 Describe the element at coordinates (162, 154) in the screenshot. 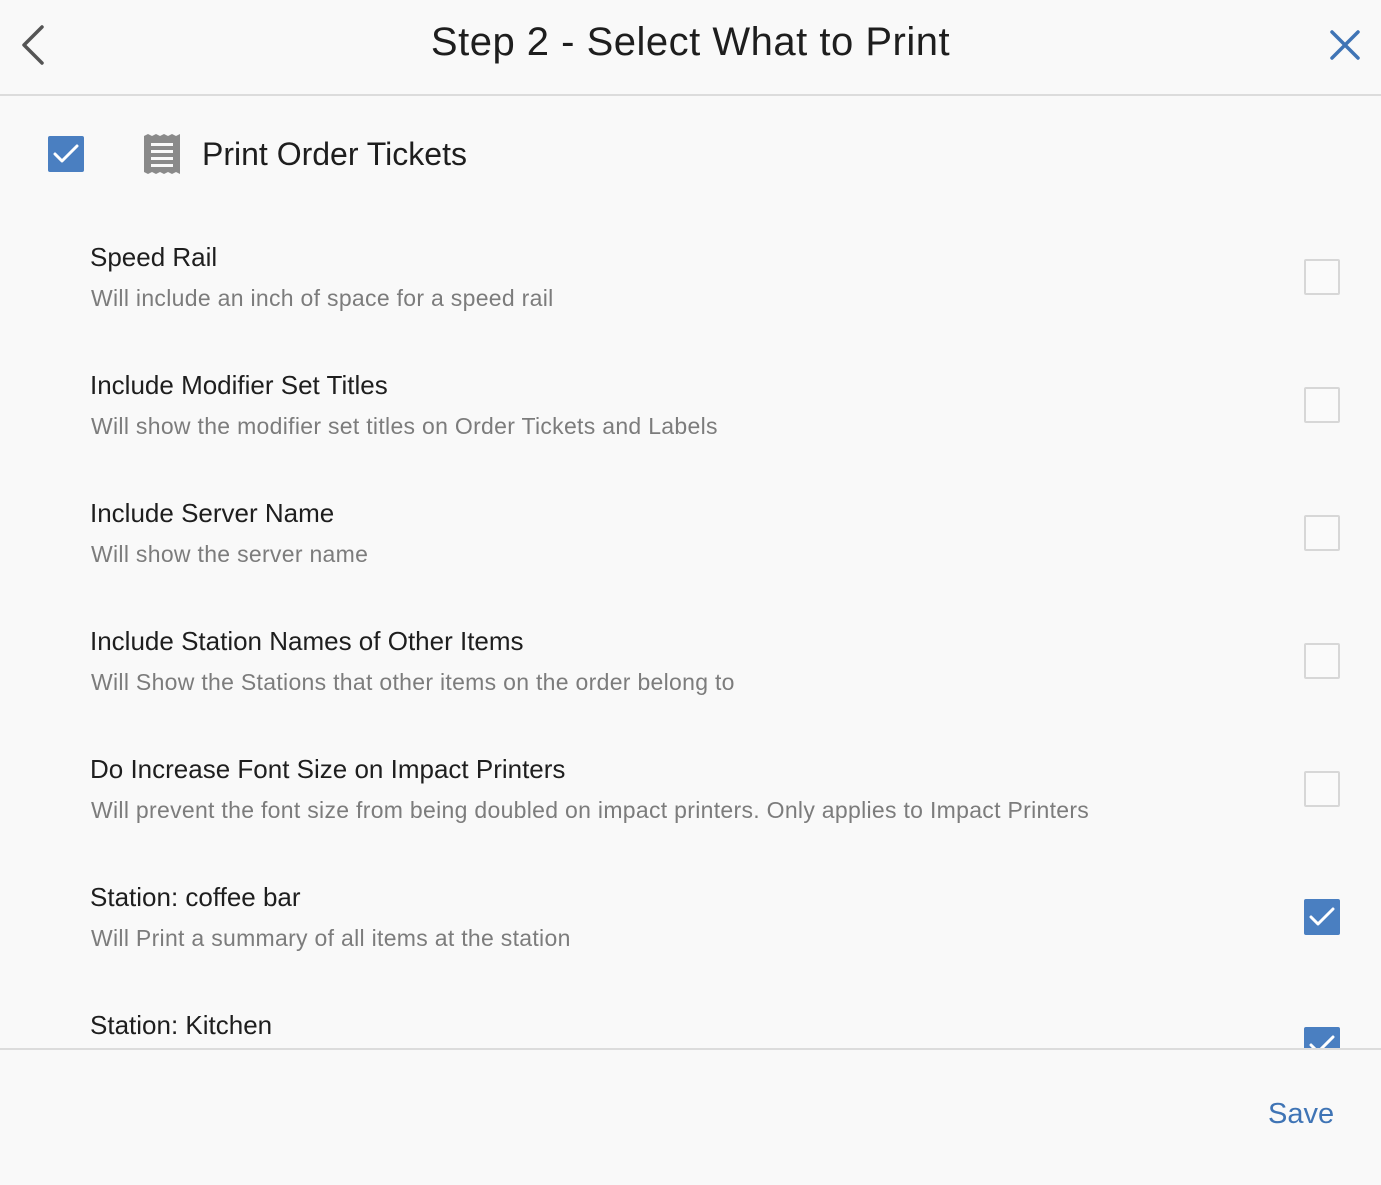

I see `receipt-icon` at that location.